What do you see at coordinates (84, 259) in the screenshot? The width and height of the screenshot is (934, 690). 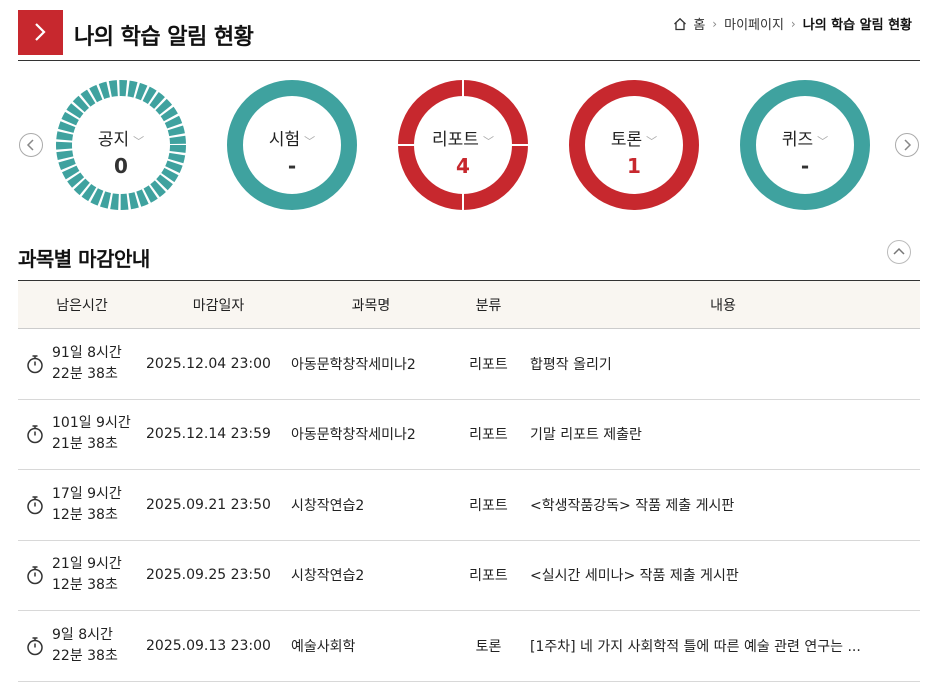 I see `section-title: 과목별 마감안내` at bounding box center [84, 259].